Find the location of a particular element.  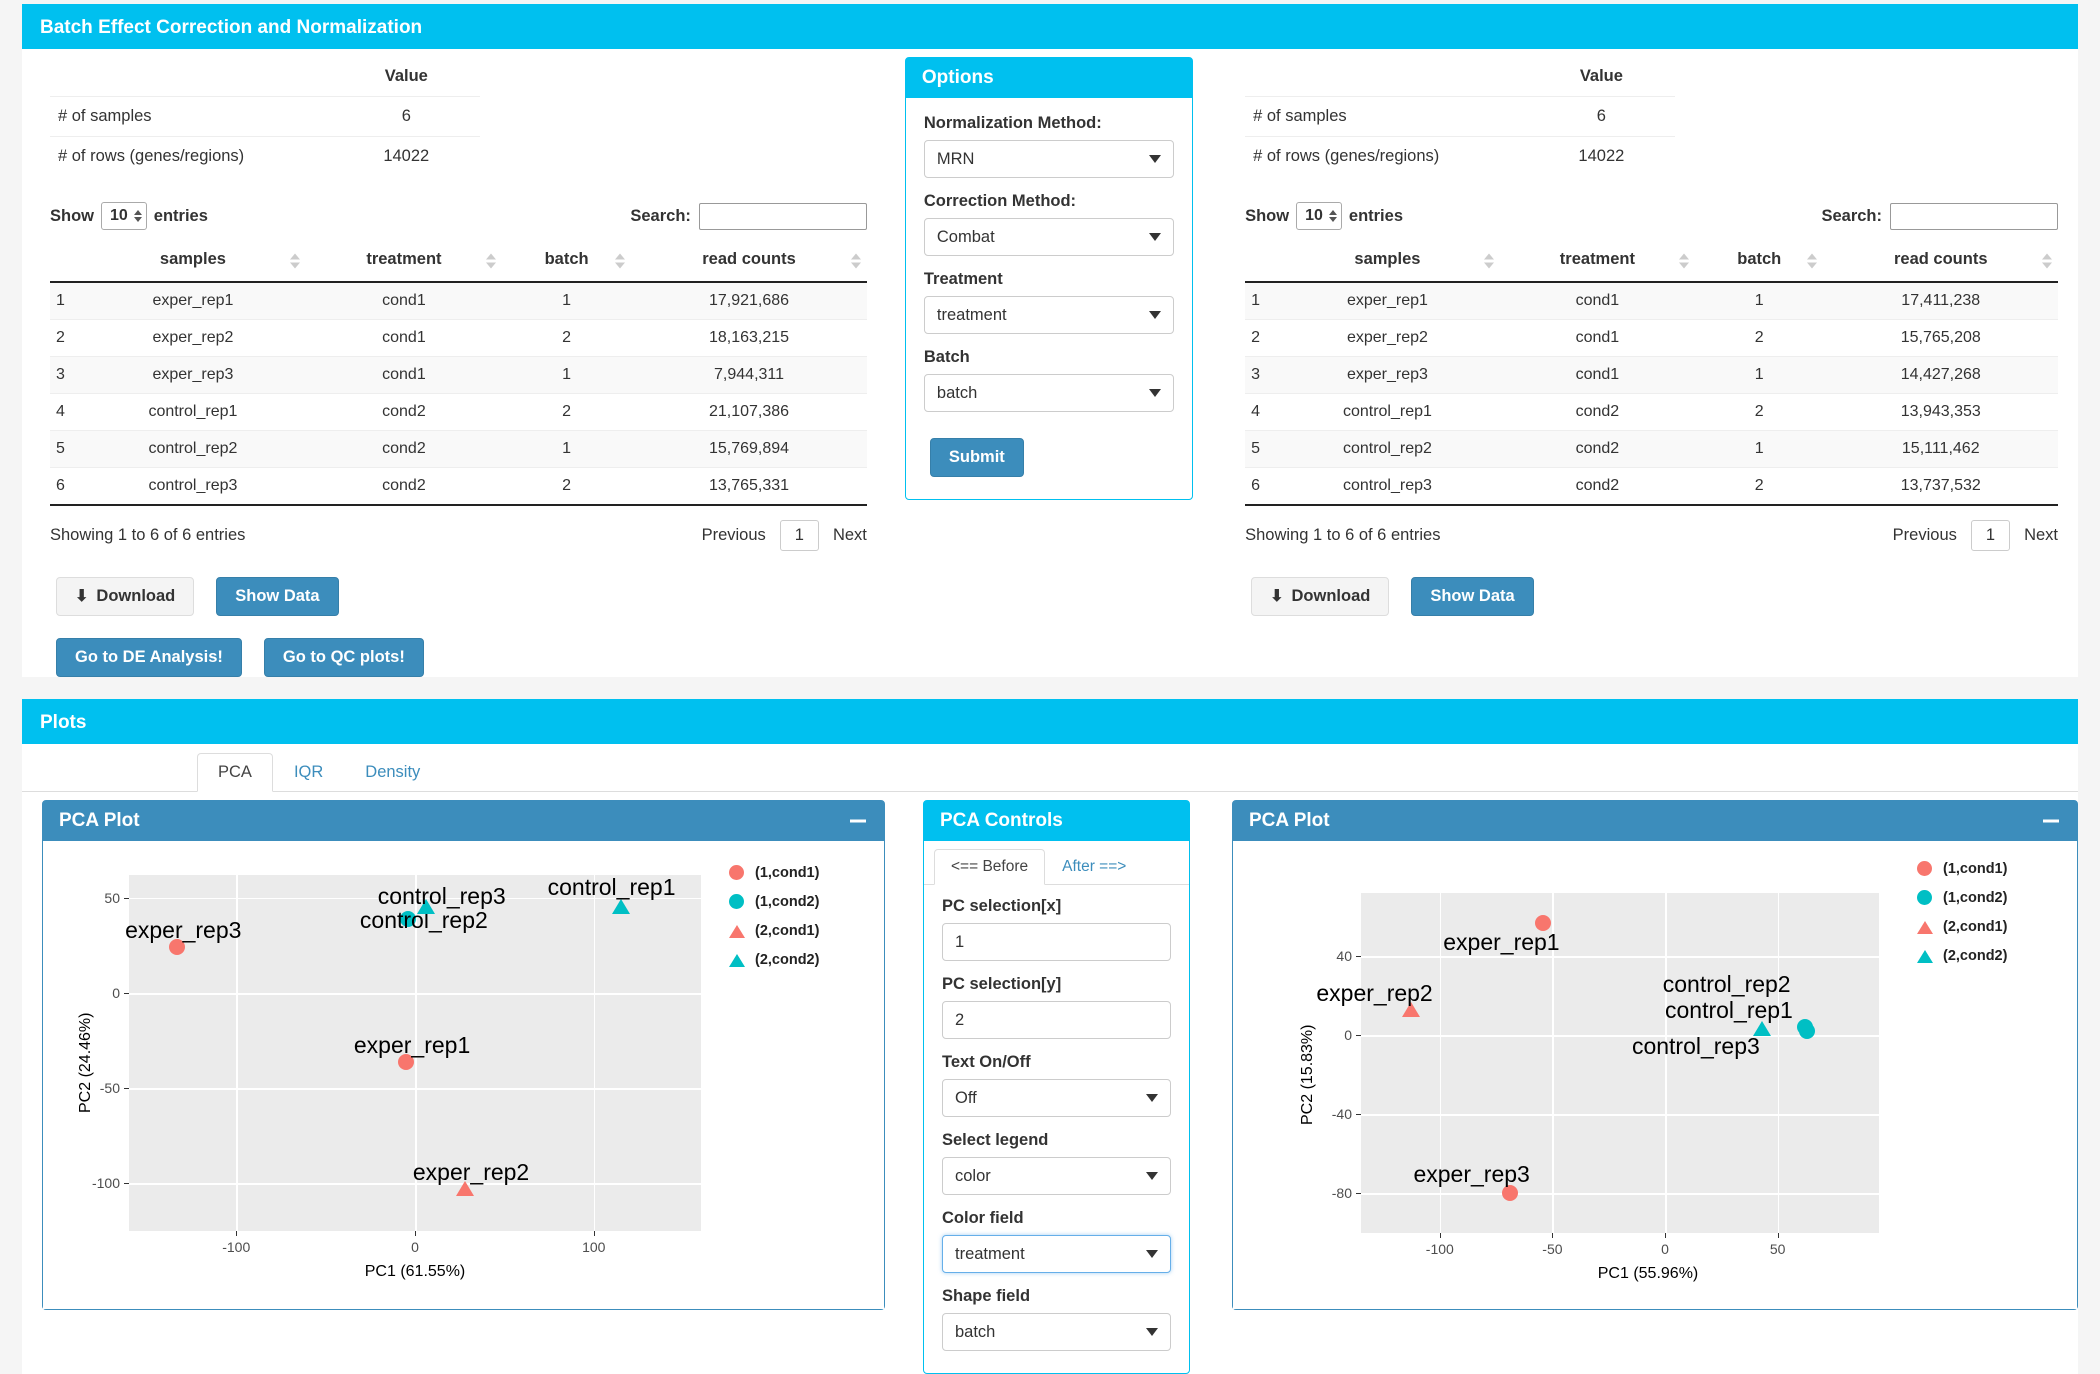

download-button-left: ⬇ Download is located at coordinates (125, 596).